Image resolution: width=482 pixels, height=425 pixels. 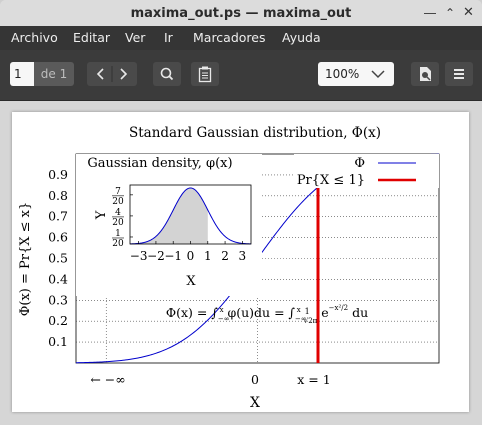 I want to click on menu-ayuda: Ayuda, so click(x=301, y=37).